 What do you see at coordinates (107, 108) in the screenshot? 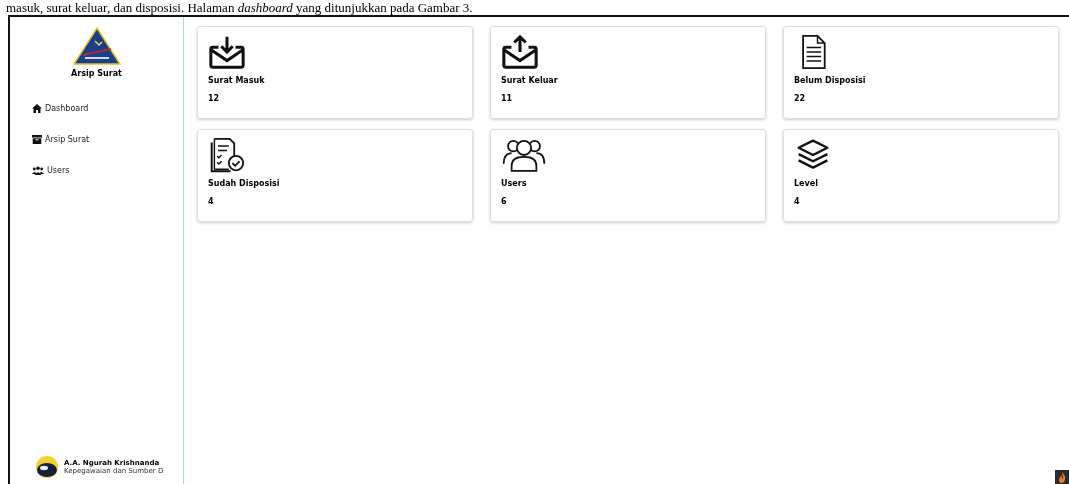
I see `menu-item: Dashboard` at bounding box center [107, 108].